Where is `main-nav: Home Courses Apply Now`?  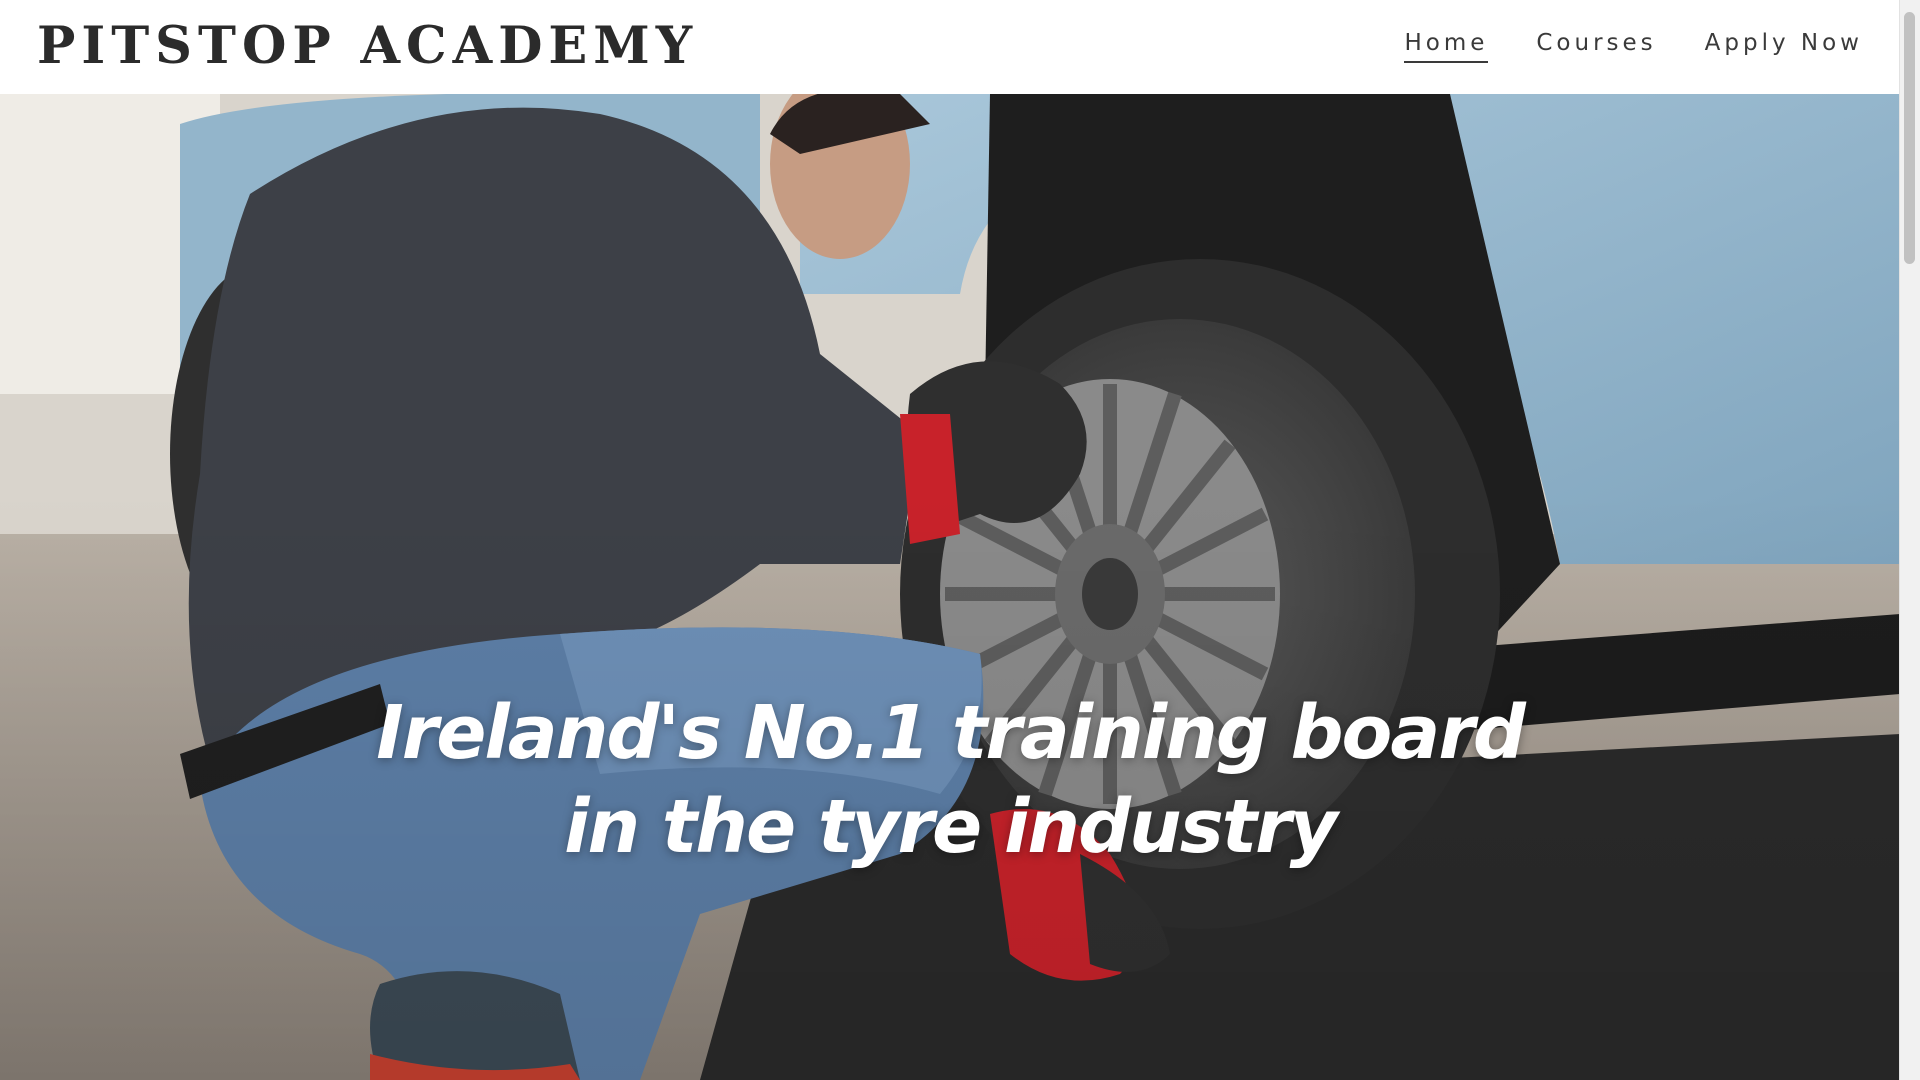
main-nav: Home Courses Apply Now is located at coordinates (1633, 46).